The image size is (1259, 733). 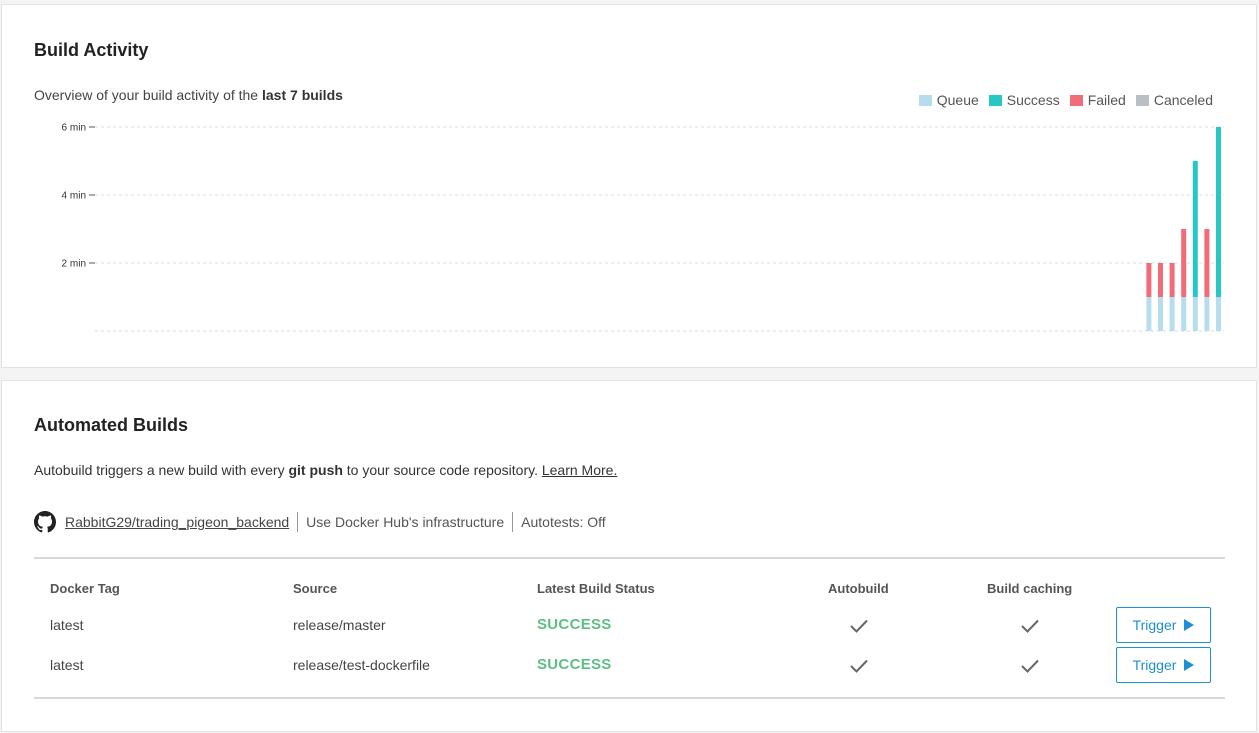 I want to click on legend-swatch-canceled, so click(x=1142, y=100).